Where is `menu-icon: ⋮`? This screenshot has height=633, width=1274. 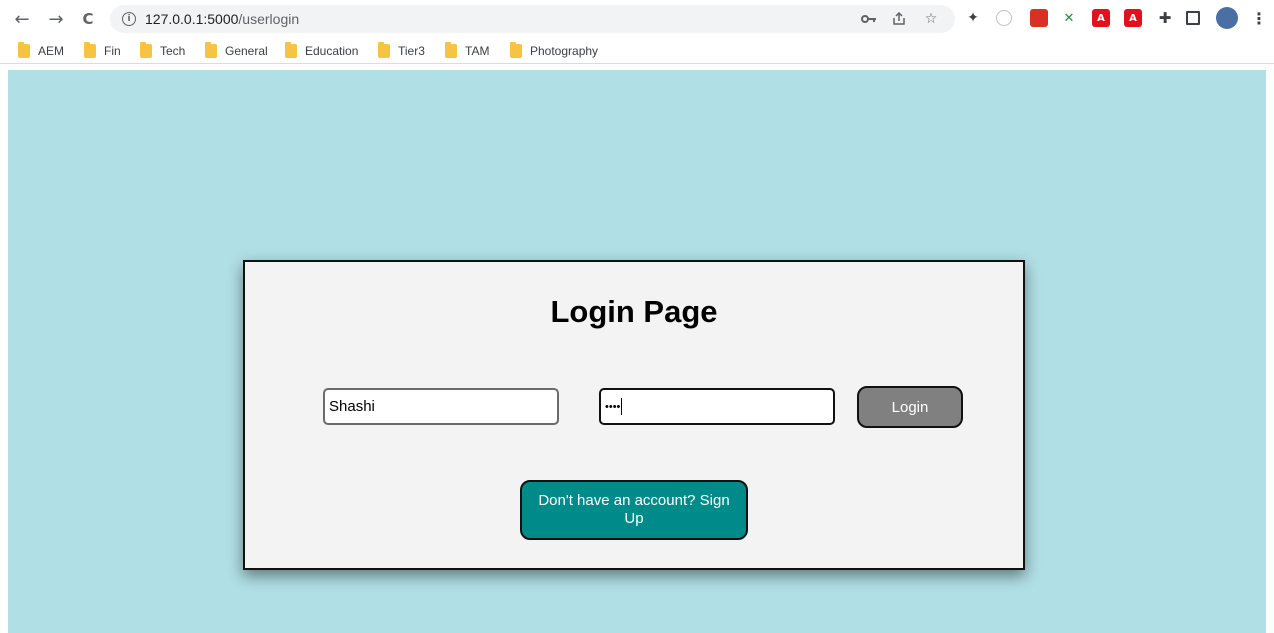 menu-icon: ⋮ is located at coordinates (1259, 18).